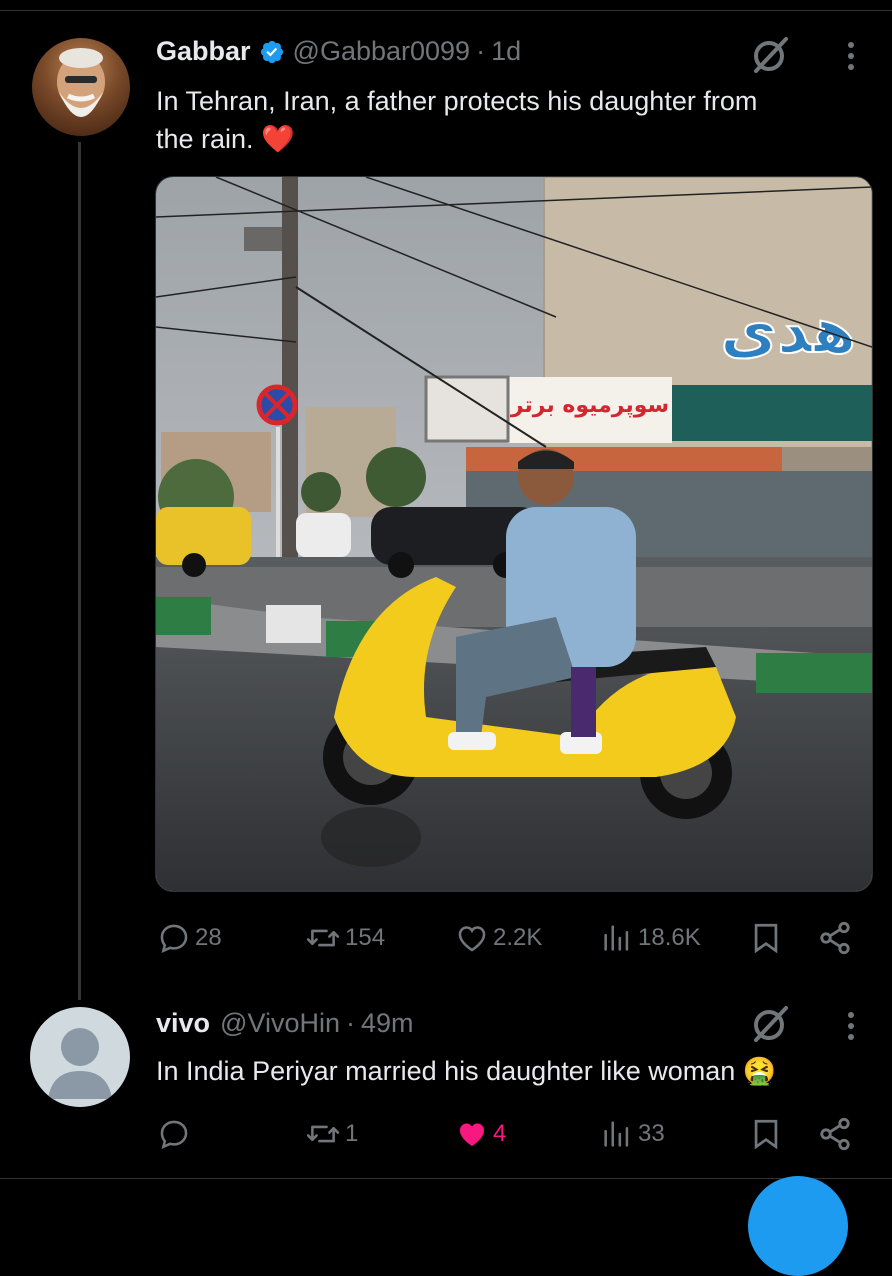 The width and height of the screenshot is (892, 1276). What do you see at coordinates (446, 10) in the screenshot?
I see `top-divider` at bounding box center [446, 10].